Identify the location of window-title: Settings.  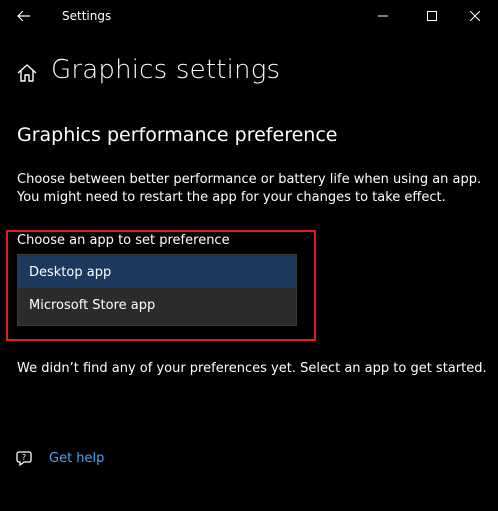
(87, 16).